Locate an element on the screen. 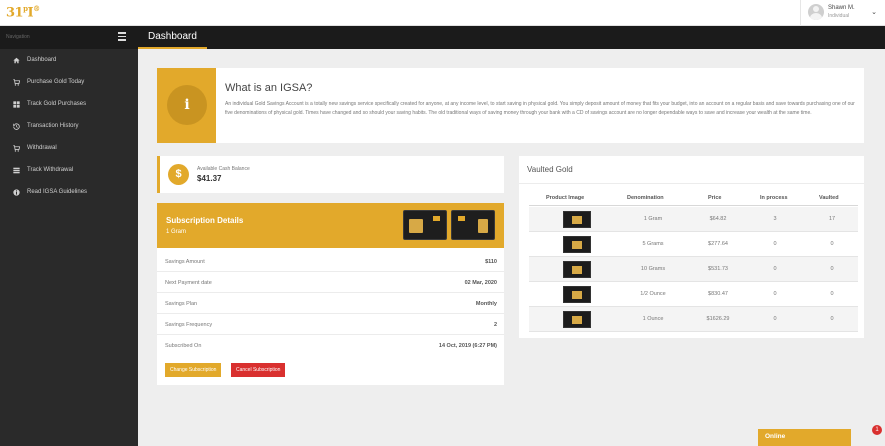  brand-logo: 31pI® is located at coordinates (23, 12).